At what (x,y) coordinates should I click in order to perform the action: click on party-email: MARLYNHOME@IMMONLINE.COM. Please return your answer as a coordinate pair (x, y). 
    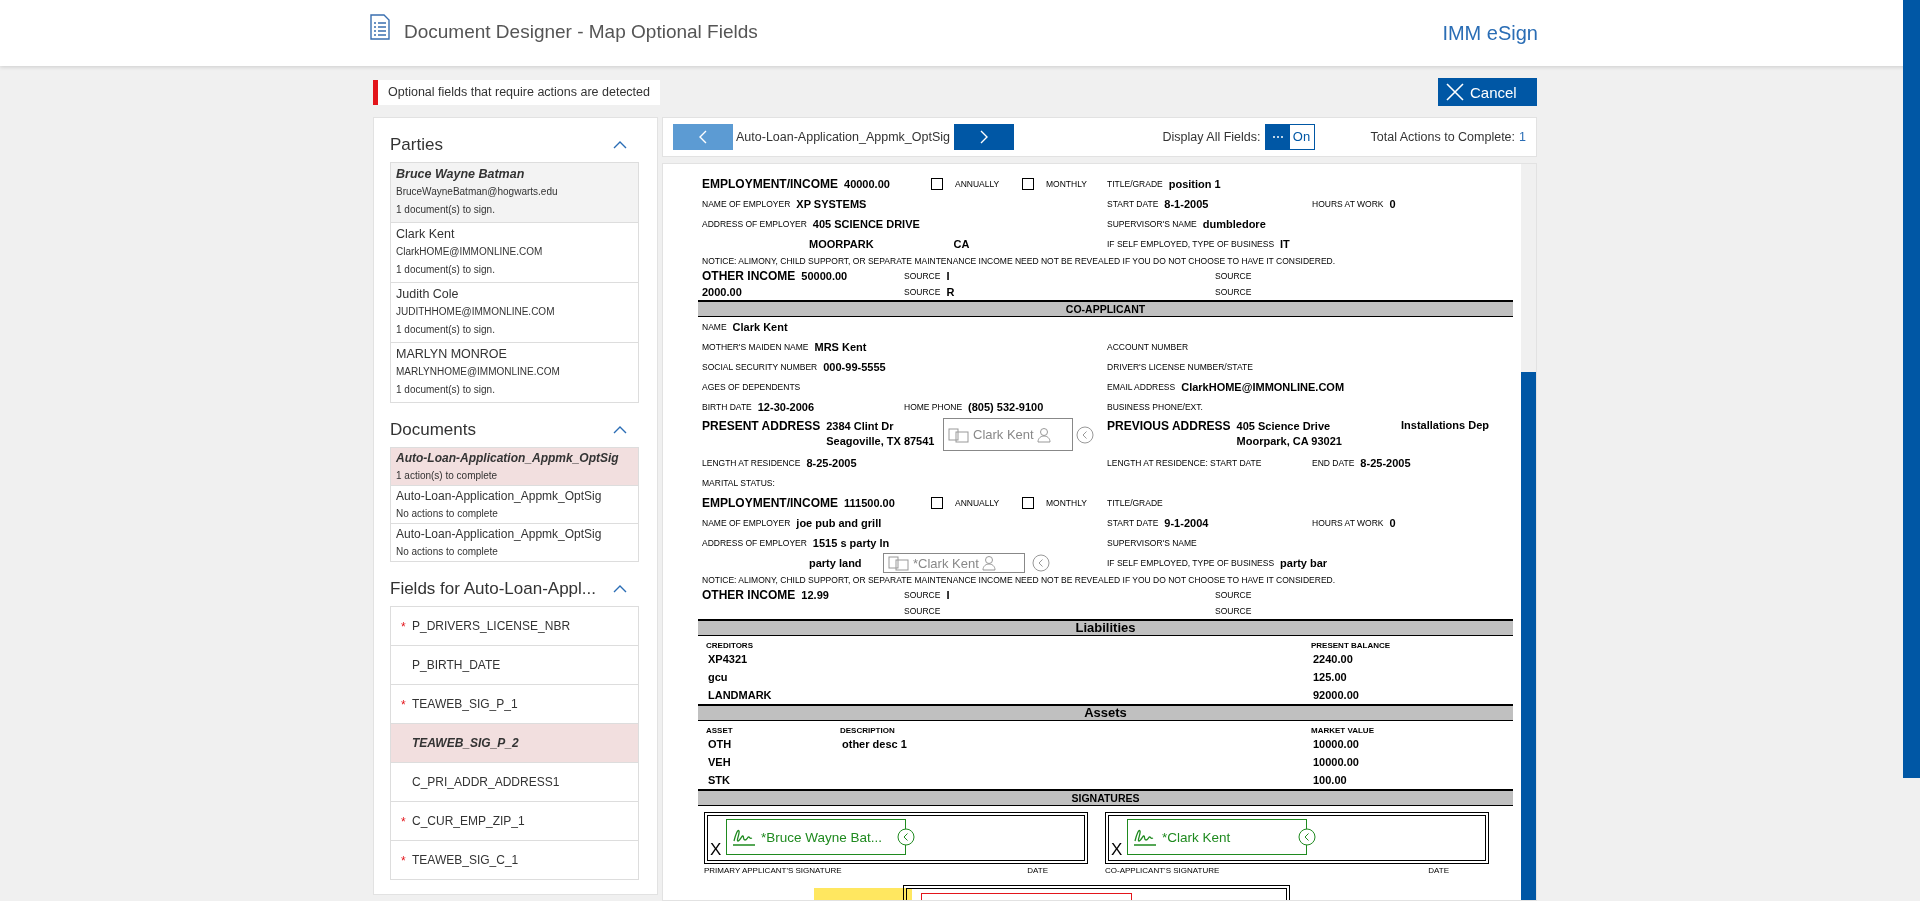
    Looking at the image, I should click on (478, 372).